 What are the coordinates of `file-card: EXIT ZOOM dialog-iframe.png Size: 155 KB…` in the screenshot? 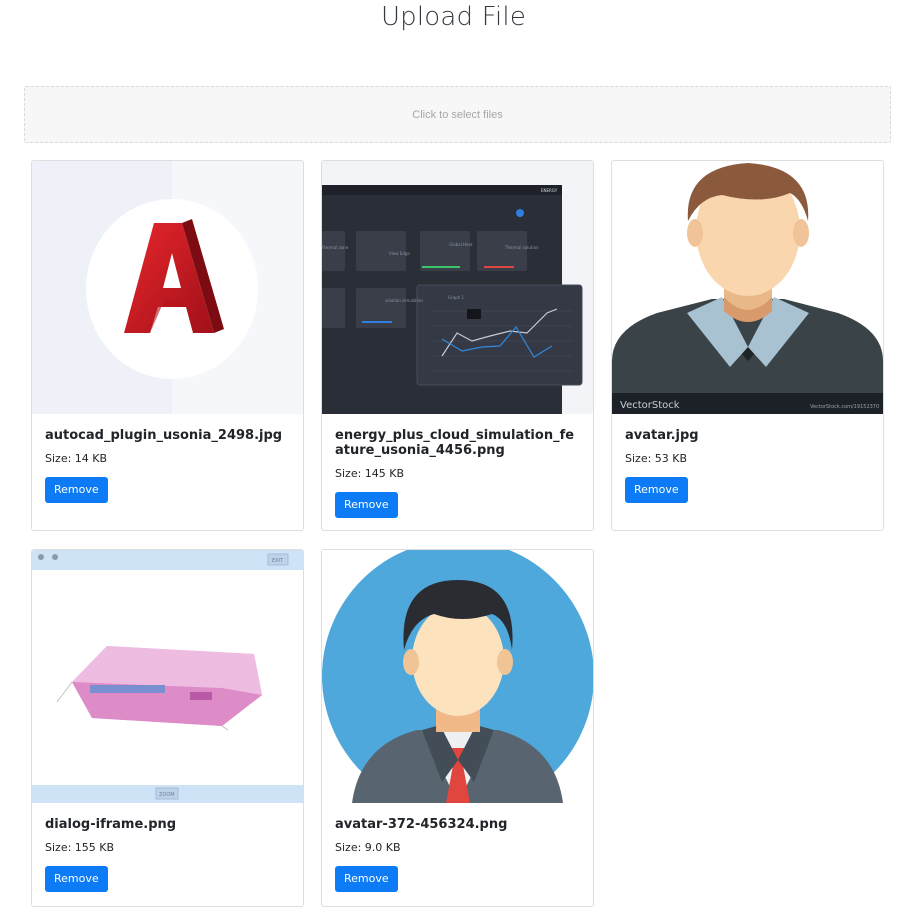 It's located at (167, 728).